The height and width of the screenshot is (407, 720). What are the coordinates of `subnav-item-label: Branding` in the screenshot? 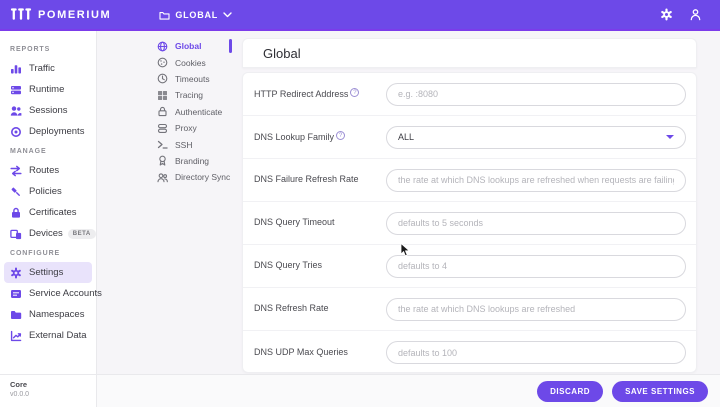 It's located at (192, 160).